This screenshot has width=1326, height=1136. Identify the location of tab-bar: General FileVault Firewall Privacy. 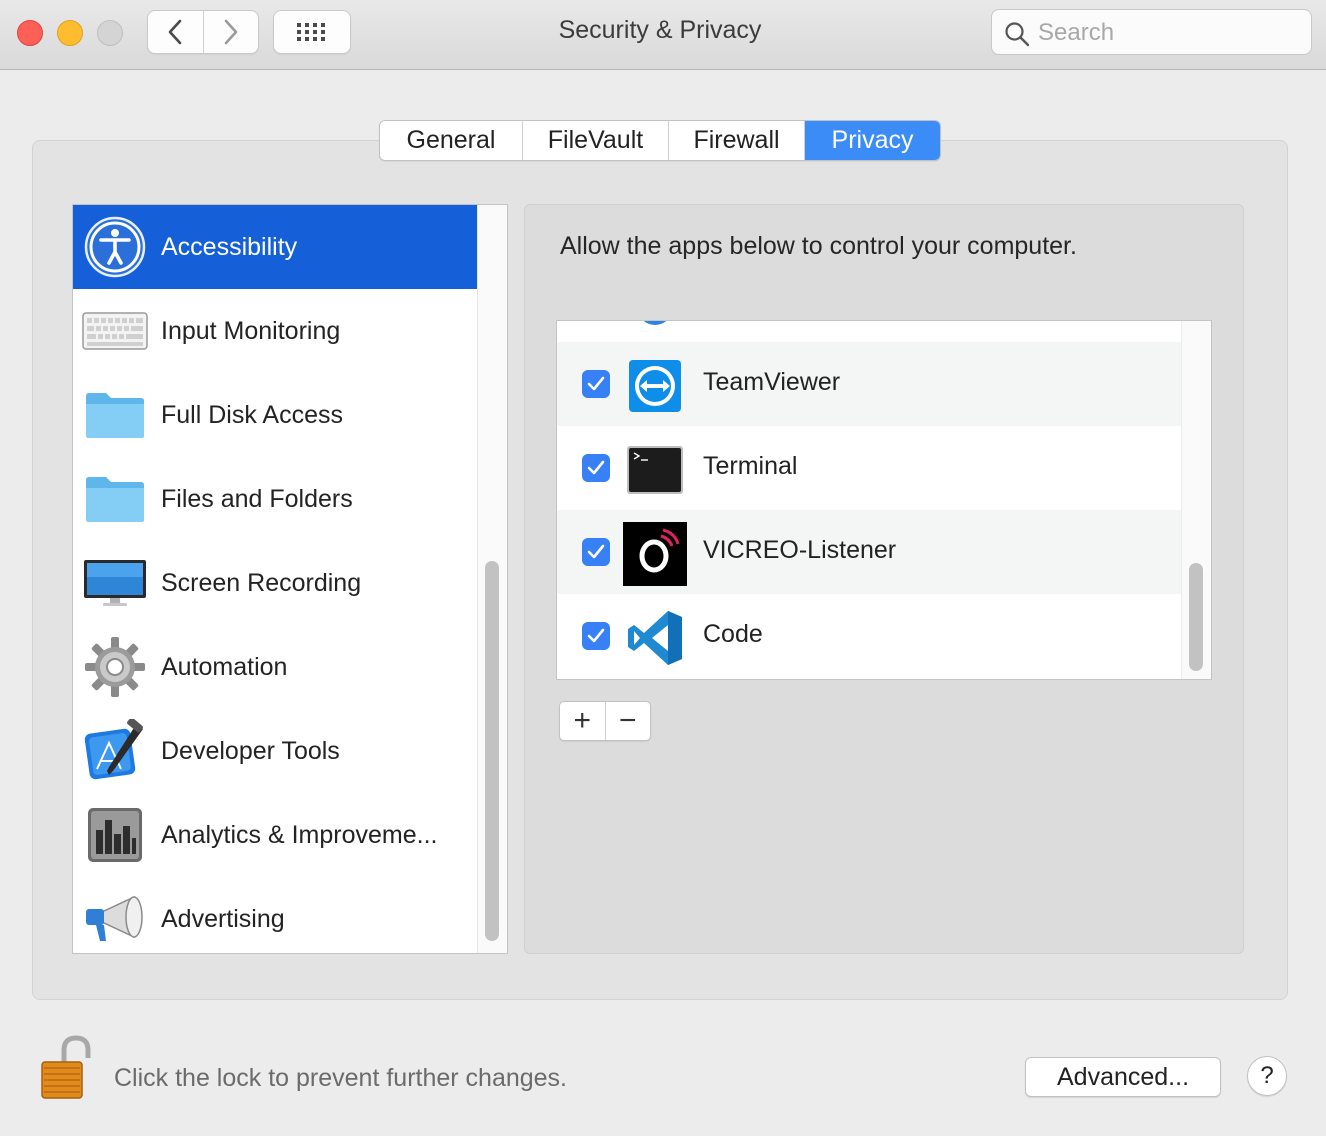
(660, 140).